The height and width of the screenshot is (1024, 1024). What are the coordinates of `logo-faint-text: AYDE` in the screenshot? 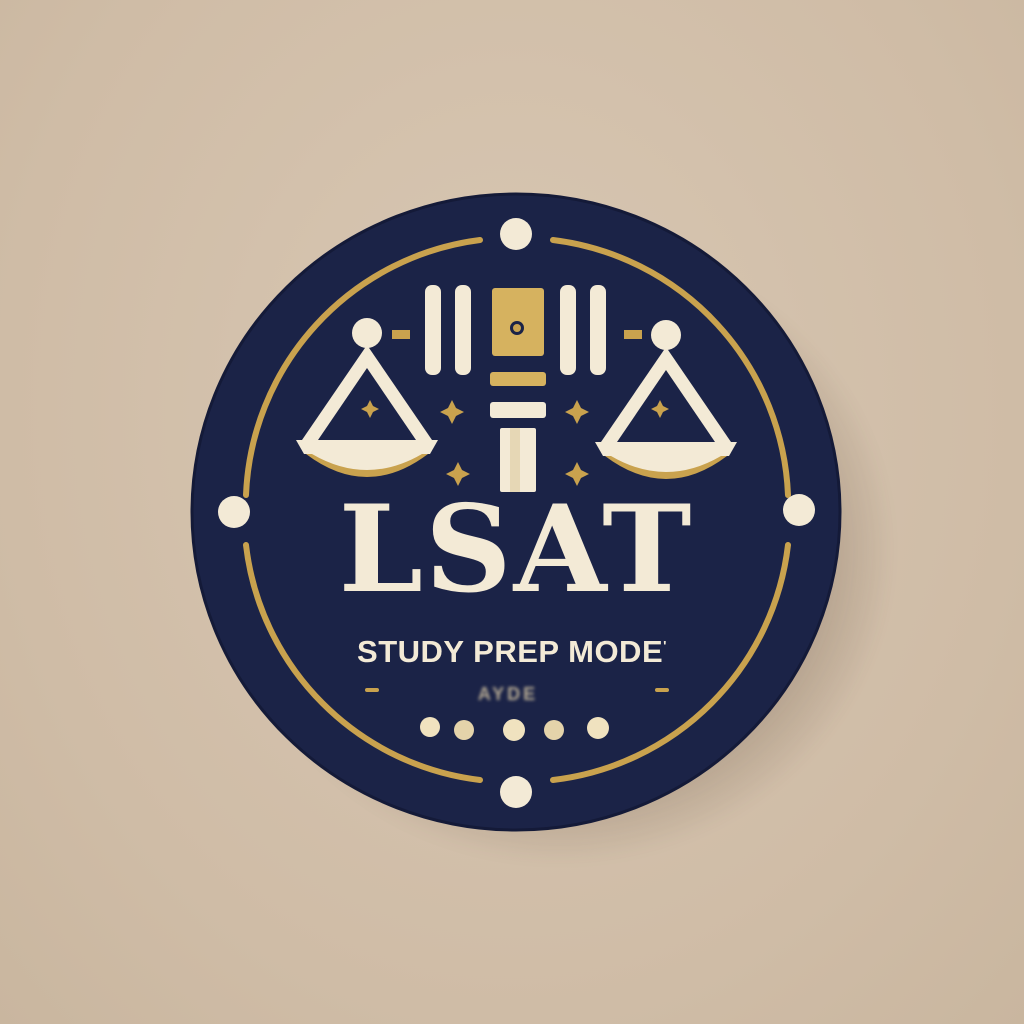 It's located at (508, 694).